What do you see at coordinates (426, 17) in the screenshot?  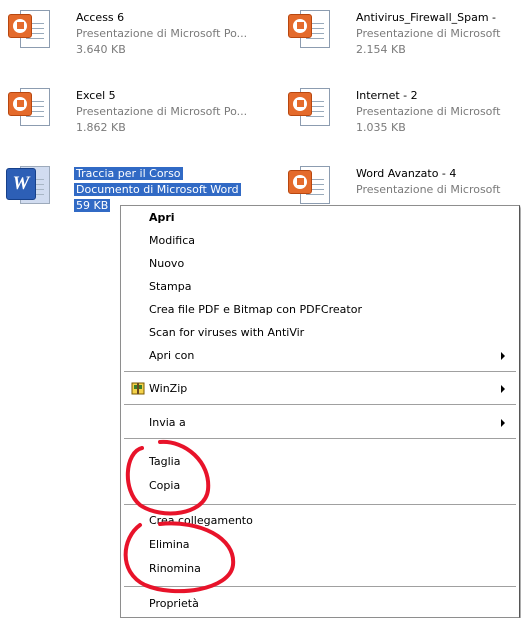 I see `file-name: Antivirus_Firewall_Spam -` at bounding box center [426, 17].